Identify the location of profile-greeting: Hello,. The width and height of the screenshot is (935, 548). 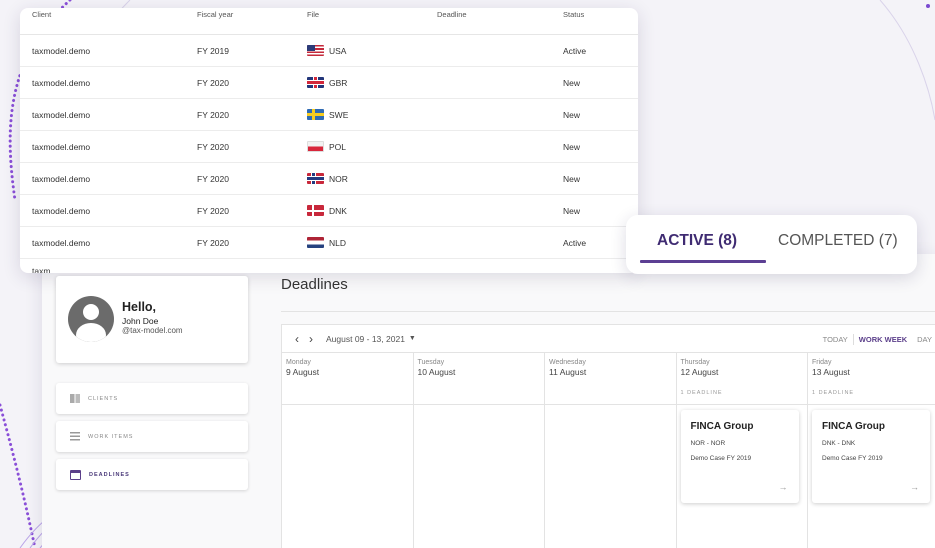
(139, 307).